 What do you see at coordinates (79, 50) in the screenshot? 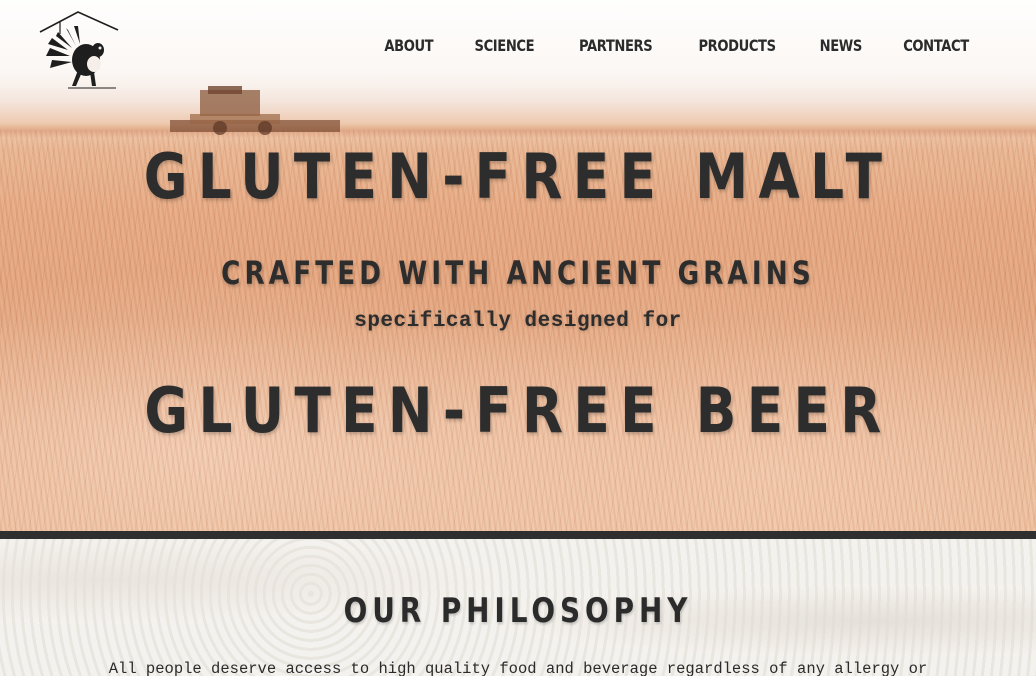
I see `sage-grouse-logo` at bounding box center [79, 50].